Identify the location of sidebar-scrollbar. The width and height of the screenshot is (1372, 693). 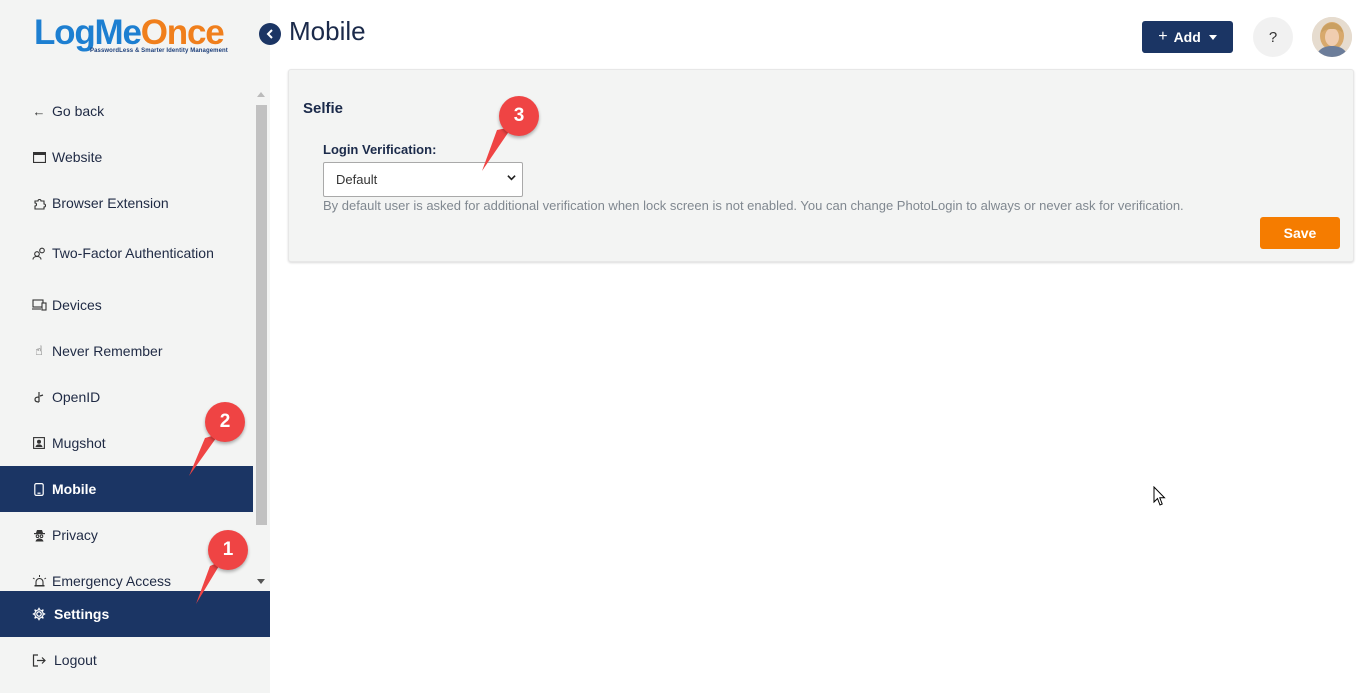
(261, 339).